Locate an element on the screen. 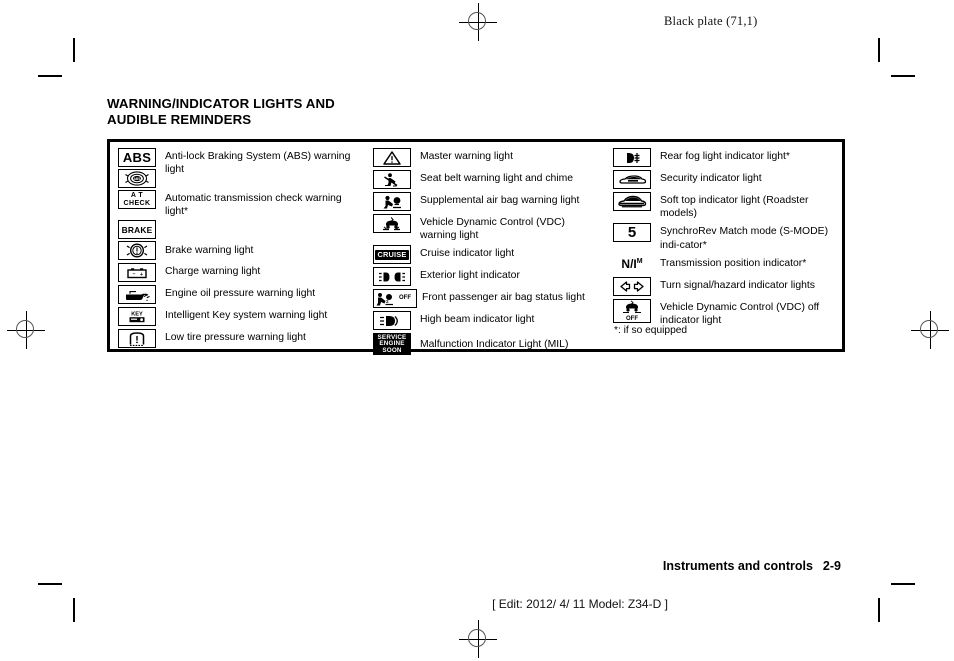  gear-five-icon: 5 is located at coordinates (632, 233).